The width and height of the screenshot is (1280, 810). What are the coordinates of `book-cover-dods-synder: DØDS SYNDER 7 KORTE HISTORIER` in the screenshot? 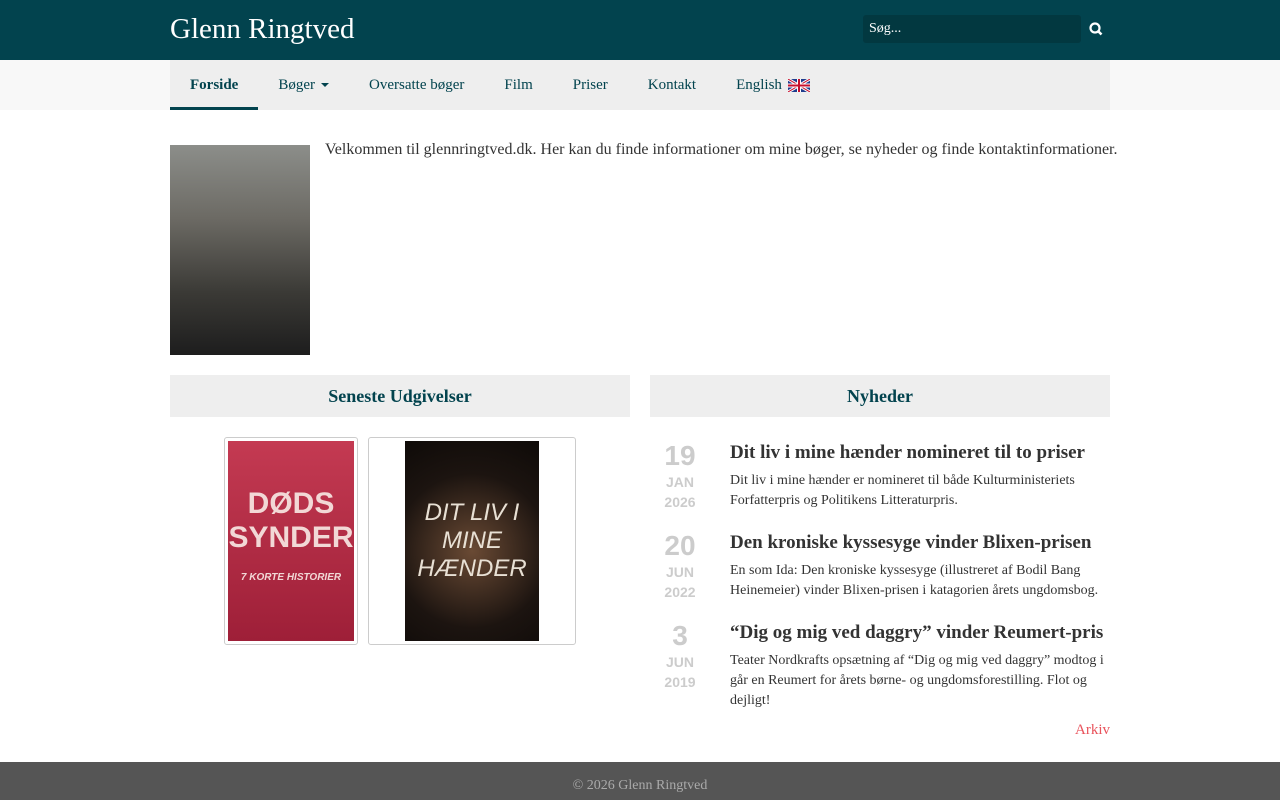 It's located at (291, 541).